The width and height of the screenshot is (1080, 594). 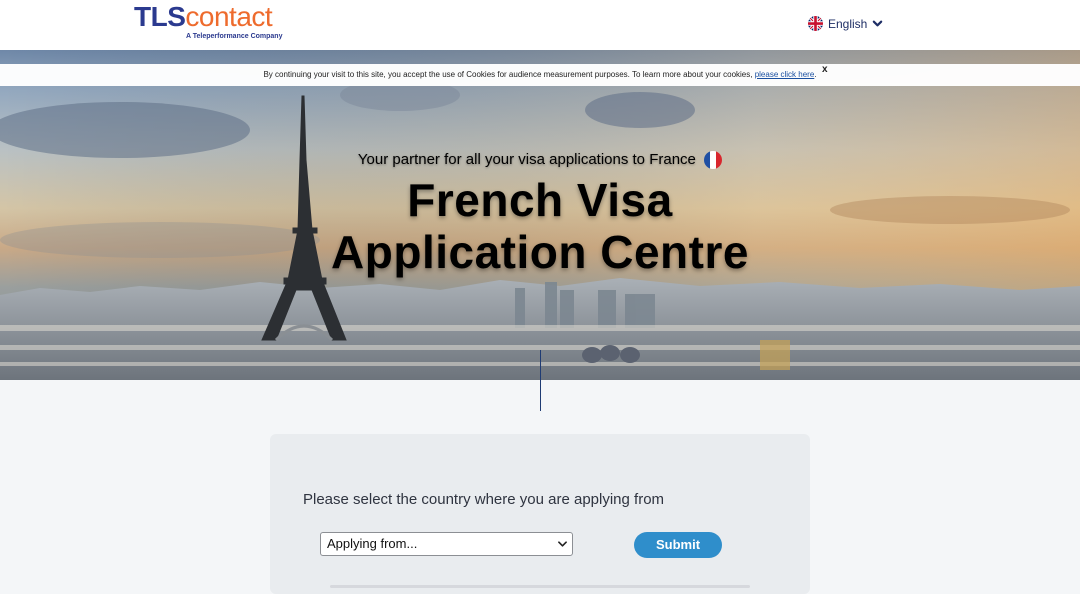 I want to click on uk-flag-icon, so click(x=815, y=23).